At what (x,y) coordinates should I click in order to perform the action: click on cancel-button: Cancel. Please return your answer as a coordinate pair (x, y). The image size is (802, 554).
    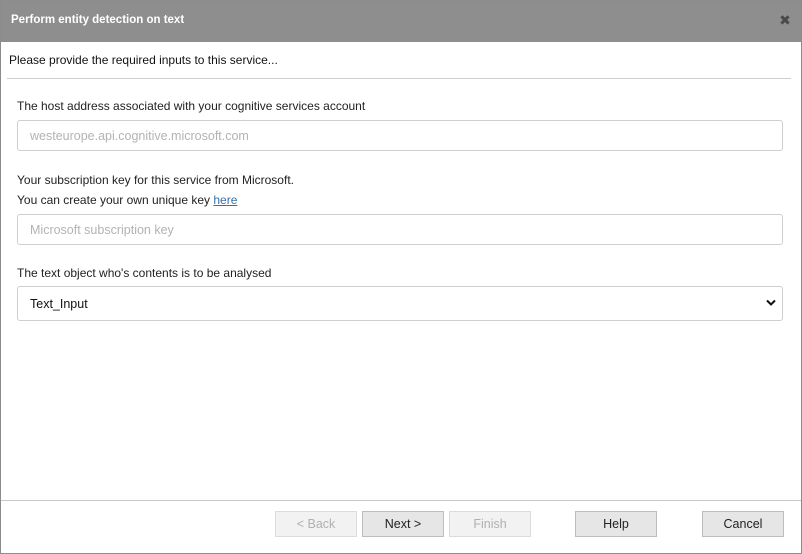
    Looking at the image, I should click on (743, 524).